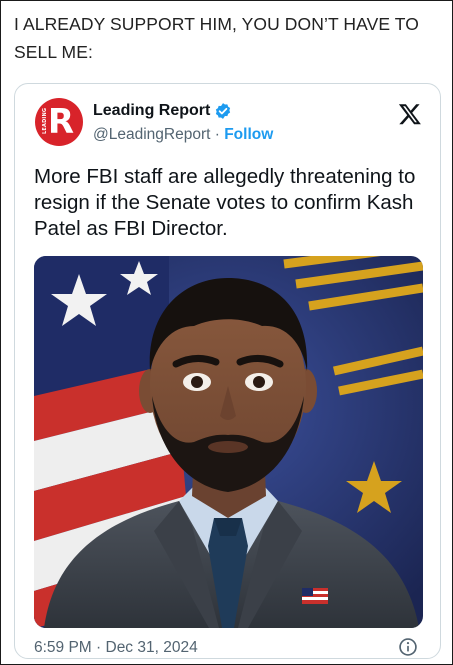 This screenshot has height=665, width=453. I want to click on author-handle: @LeadingReport, so click(151, 134).